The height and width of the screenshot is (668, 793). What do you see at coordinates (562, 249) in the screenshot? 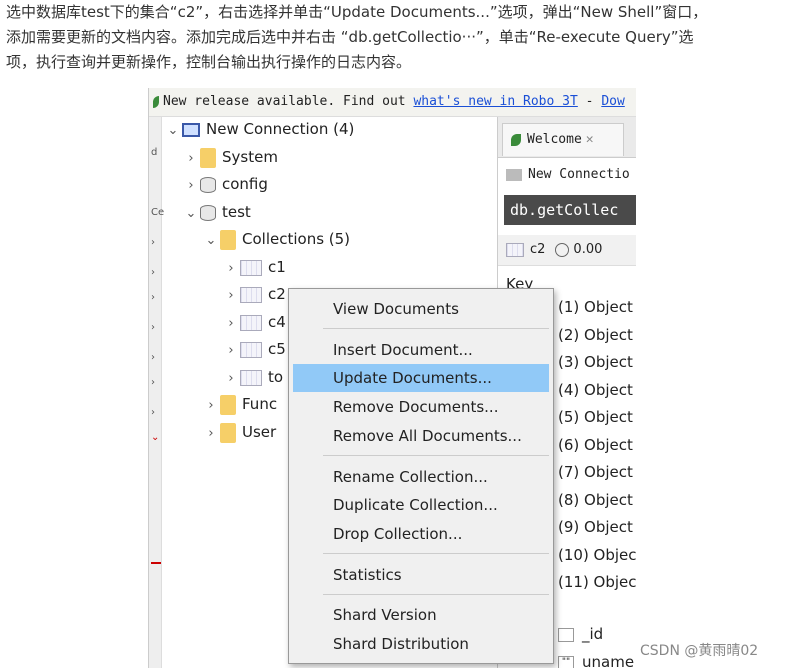
I see `clock-icon` at bounding box center [562, 249].